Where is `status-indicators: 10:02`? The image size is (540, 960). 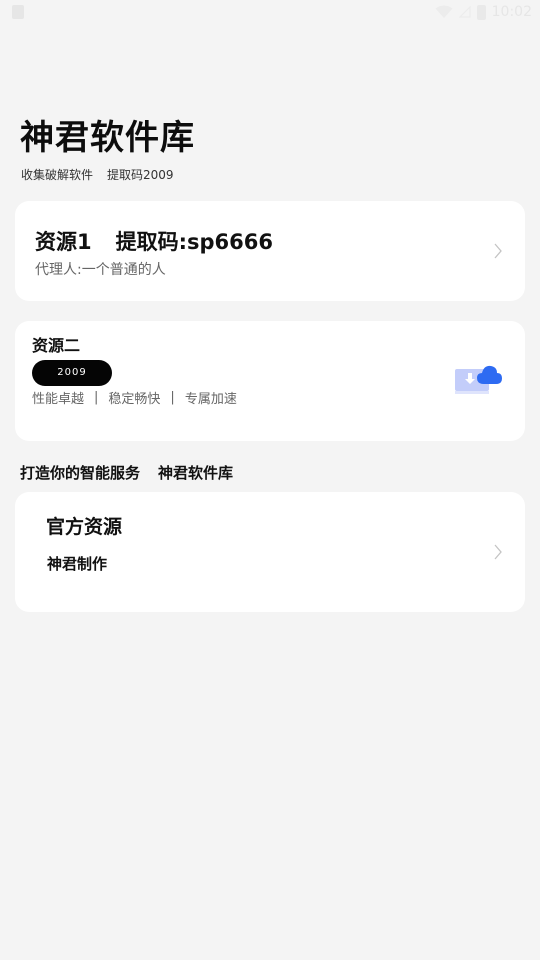 status-indicators: 10:02 is located at coordinates (483, 12).